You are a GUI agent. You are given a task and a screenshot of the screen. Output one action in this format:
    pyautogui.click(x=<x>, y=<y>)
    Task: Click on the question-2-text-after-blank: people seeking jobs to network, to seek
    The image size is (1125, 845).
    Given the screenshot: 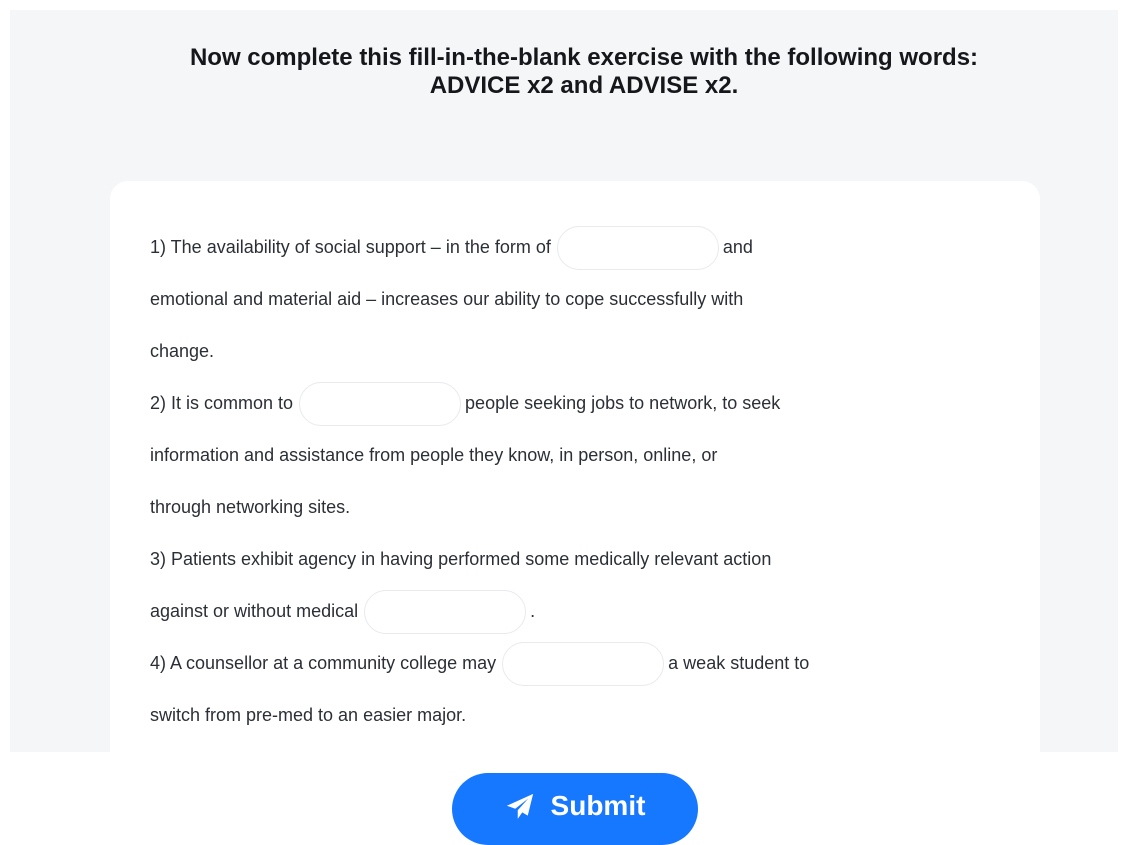 What is the action you would take?
    pyautogui.click(x=623, y=403)
    